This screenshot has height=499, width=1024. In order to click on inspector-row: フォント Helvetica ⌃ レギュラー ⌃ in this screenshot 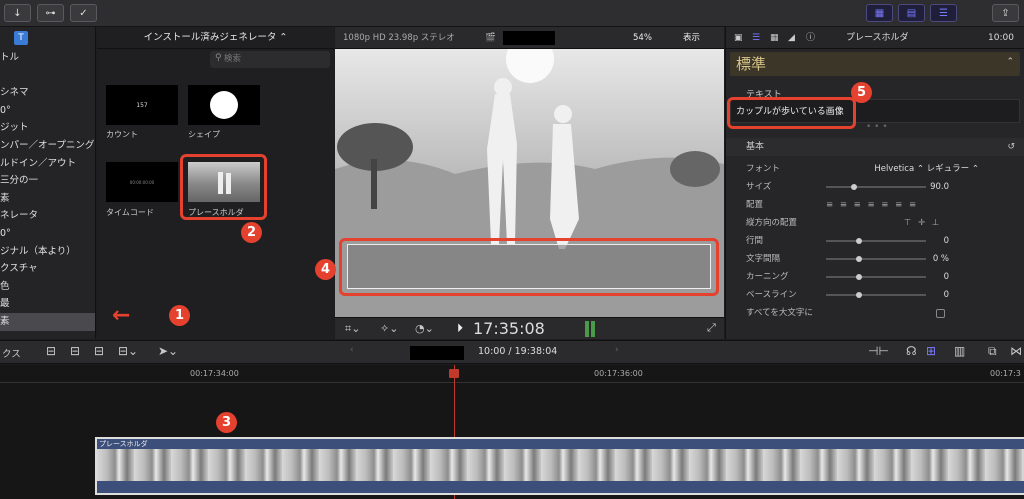, I will do `click(875, 169)`.